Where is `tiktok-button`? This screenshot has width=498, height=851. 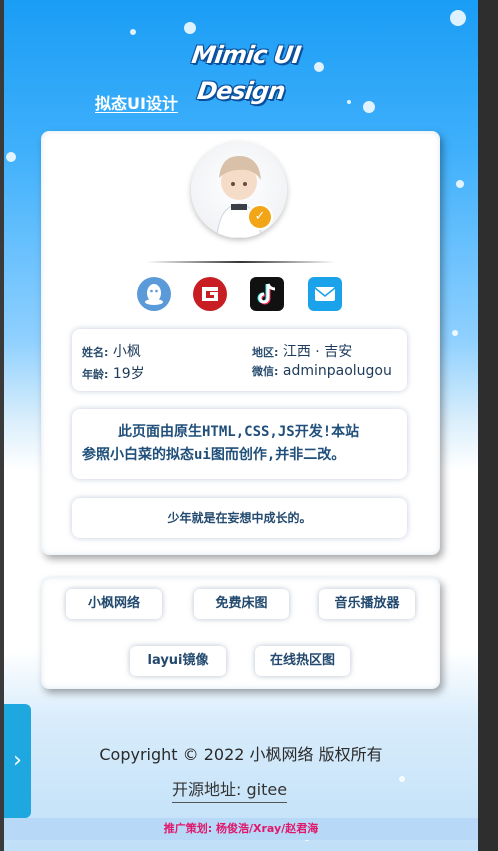
tiktok-button is located at coordinates (267, 294).